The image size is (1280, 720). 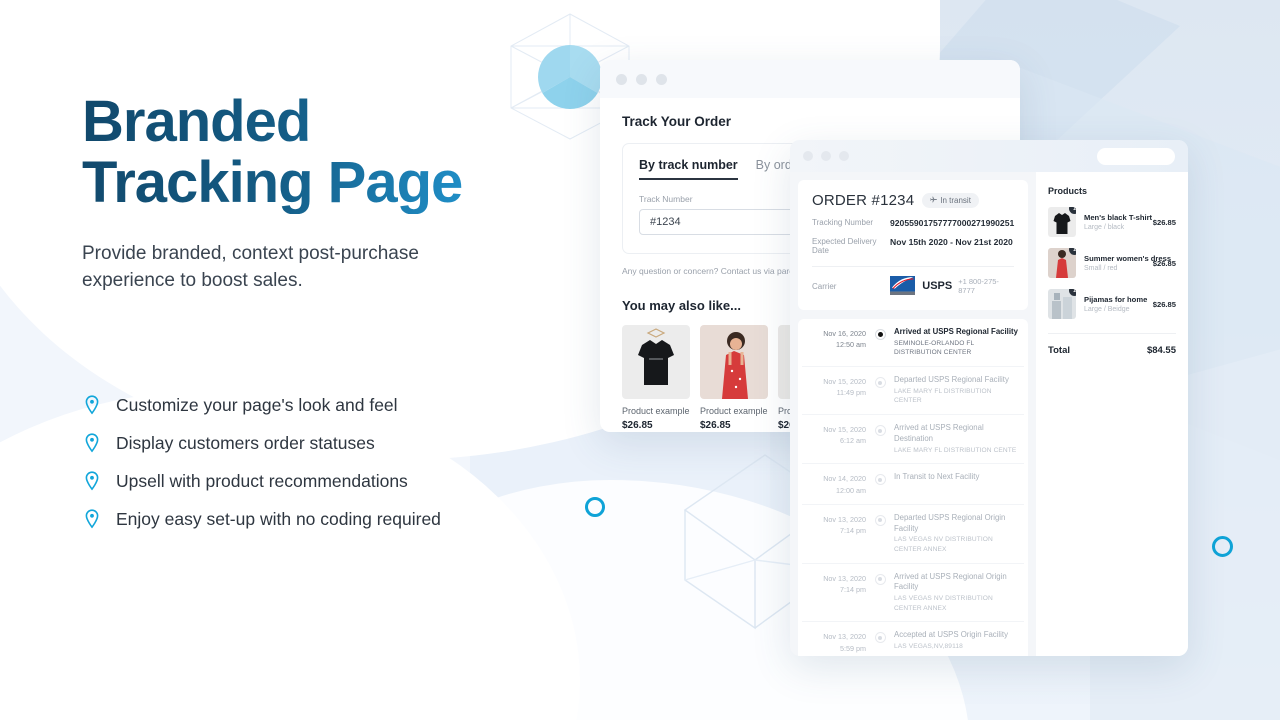 I want to click on timeline-date: Nov 13, 2020 5:59 pm, so click(x=837, y=641).